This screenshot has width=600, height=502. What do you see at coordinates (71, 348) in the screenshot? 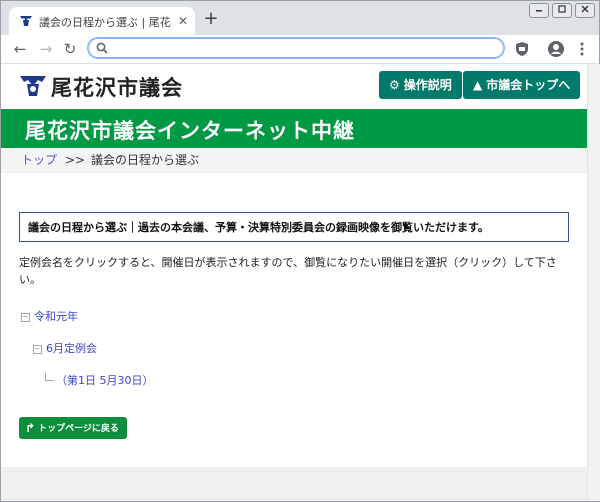
I see `tree-session-label: 6月定例会` at bounding box center [71, 348].